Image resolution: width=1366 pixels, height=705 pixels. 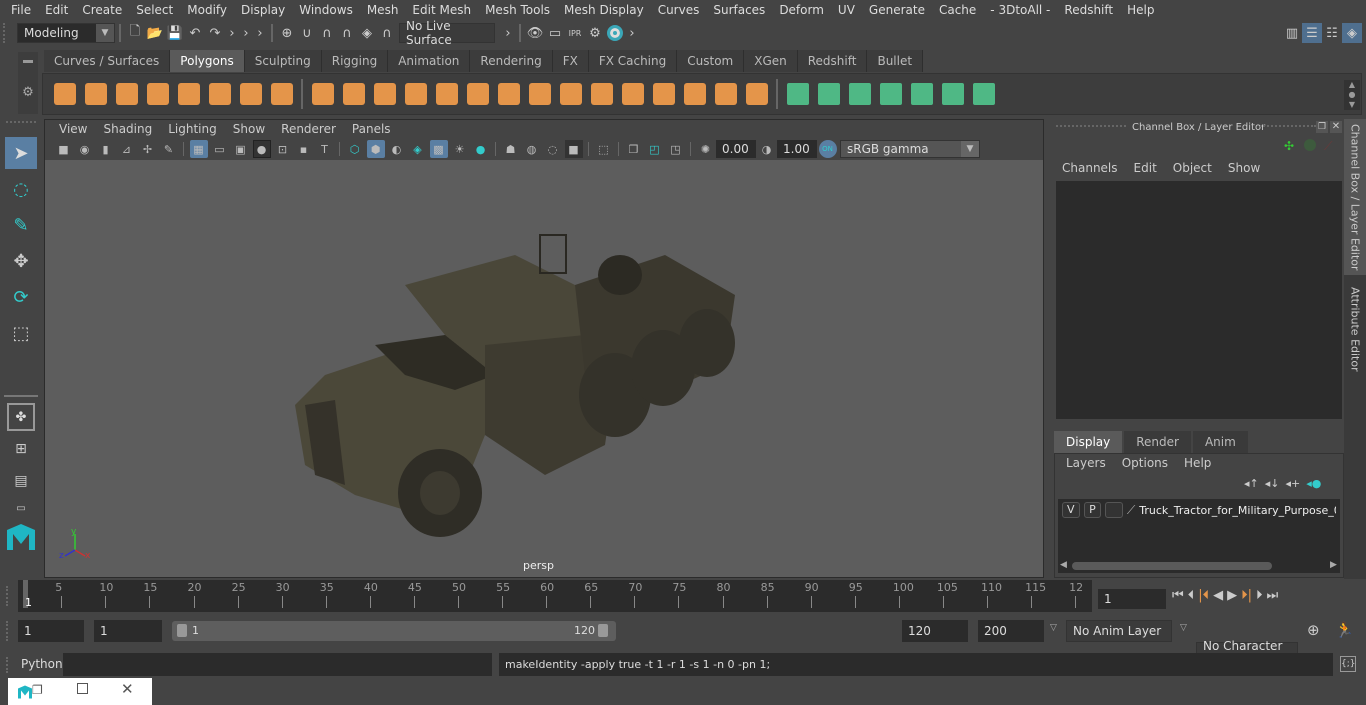 I want to click on step-forward-frame-icon: ⏵, so click(x=1259, y=595).